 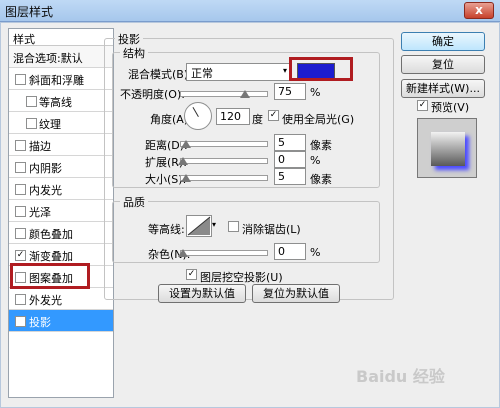 What do you see at coordinates (315, 252) in the screenshot?
I see `noise-unit: %` at bounding box center [315, 252].